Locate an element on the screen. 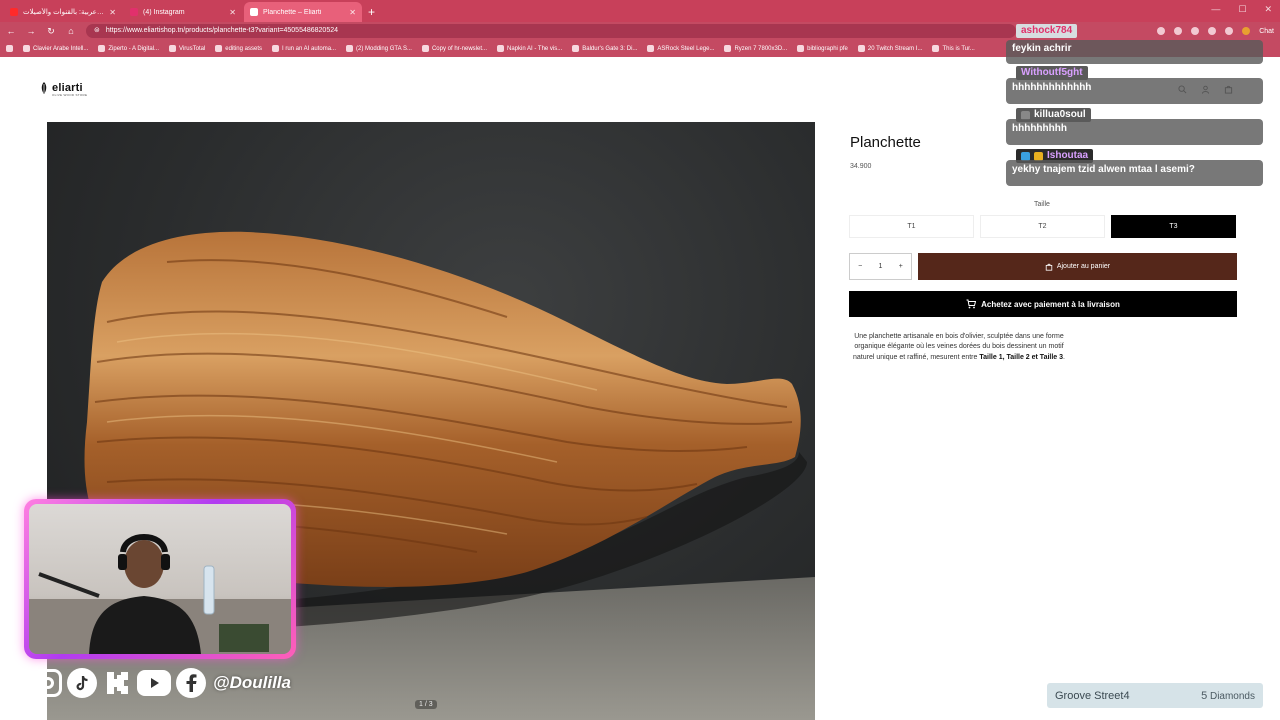  chat-username: feykin achrir is located at coordinates (1042, 48).